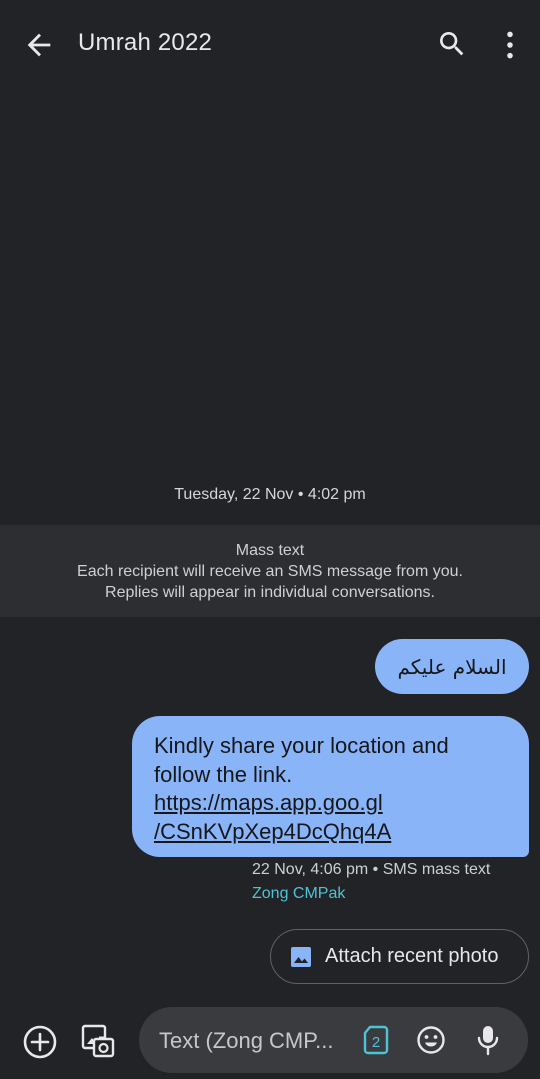 The image size is (540, 1079). What do you see at coordinates (301, 956) in the screenshot?
I see `image-icon` at bounding box center [301, 956].